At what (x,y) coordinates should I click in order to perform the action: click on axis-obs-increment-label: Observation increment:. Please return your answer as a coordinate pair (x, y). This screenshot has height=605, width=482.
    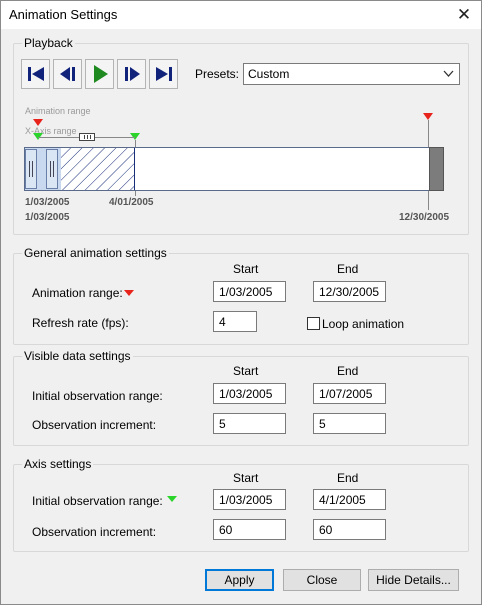
    Looking at the image, I should click on (94, 532).